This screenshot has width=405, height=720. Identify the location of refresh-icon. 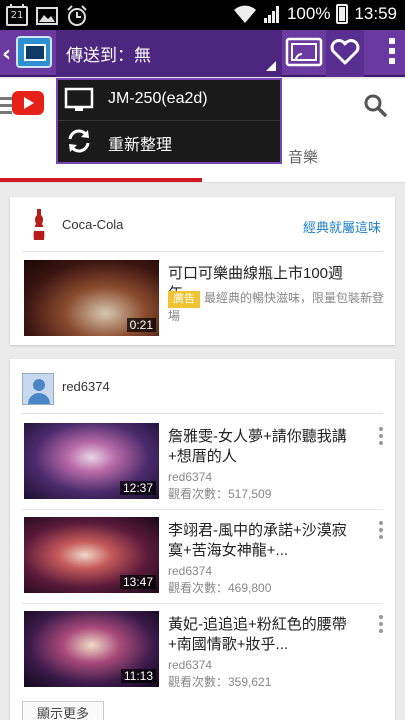
(79, 141).